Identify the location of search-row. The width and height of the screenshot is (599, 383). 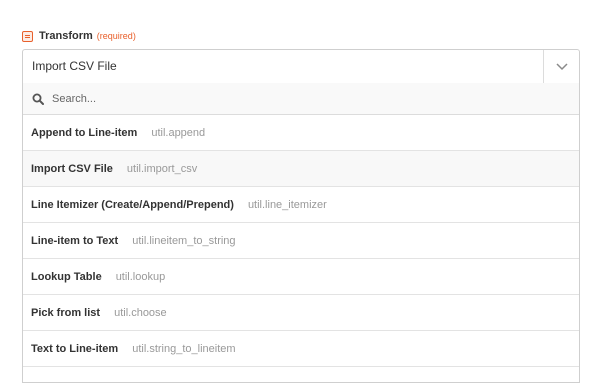
(301, 99).